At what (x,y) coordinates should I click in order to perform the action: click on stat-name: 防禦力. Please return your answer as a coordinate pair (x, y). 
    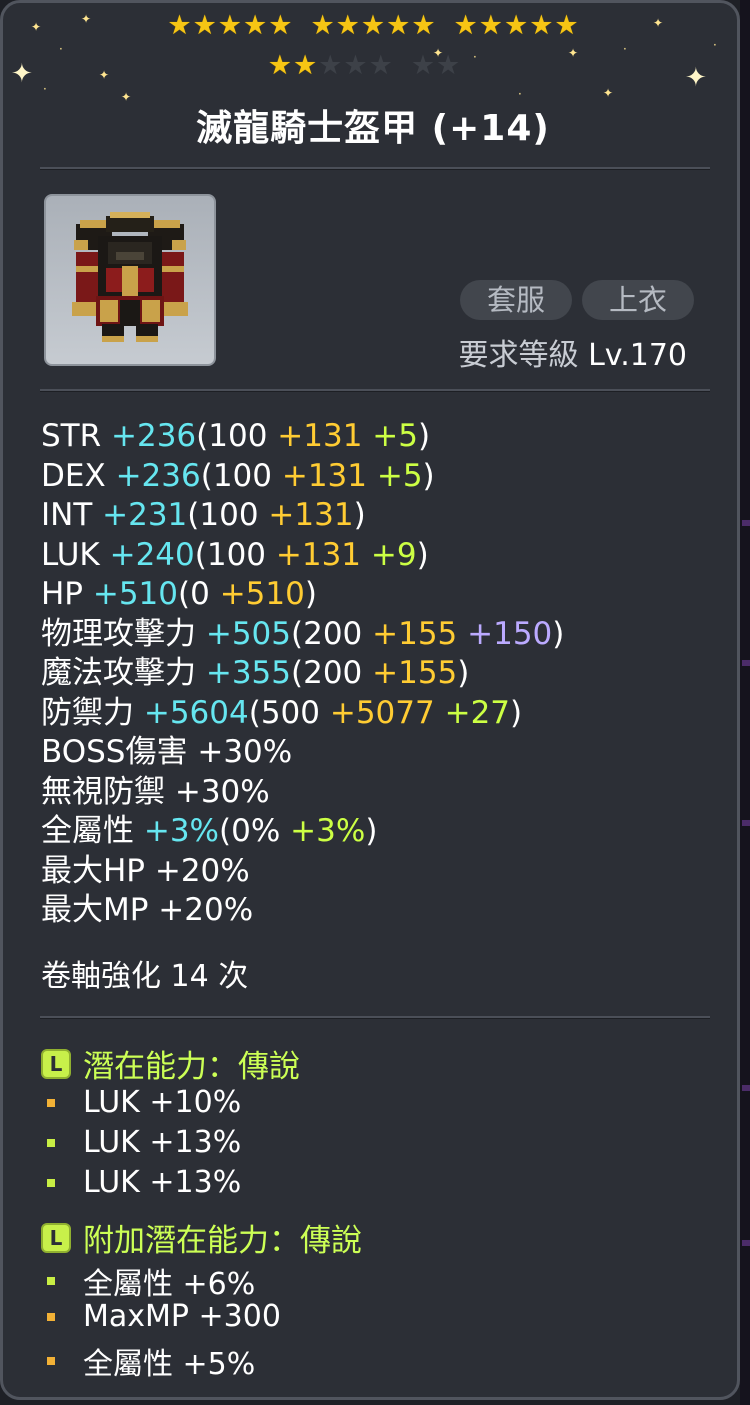
    Looking at the image, I should click on (92, 712).